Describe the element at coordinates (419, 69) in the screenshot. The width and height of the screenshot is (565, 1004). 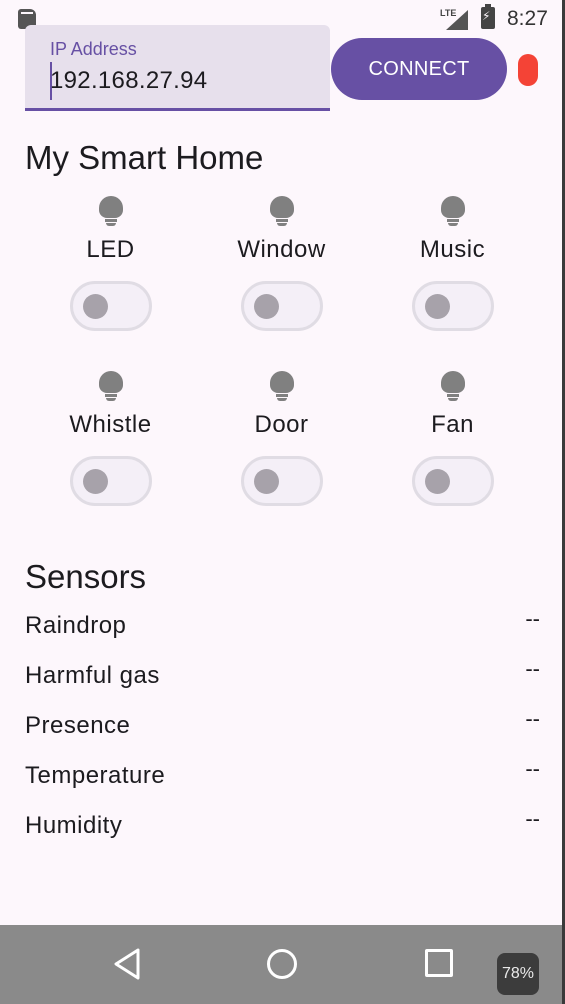
I see `connect-button: CONNECT` at that location.